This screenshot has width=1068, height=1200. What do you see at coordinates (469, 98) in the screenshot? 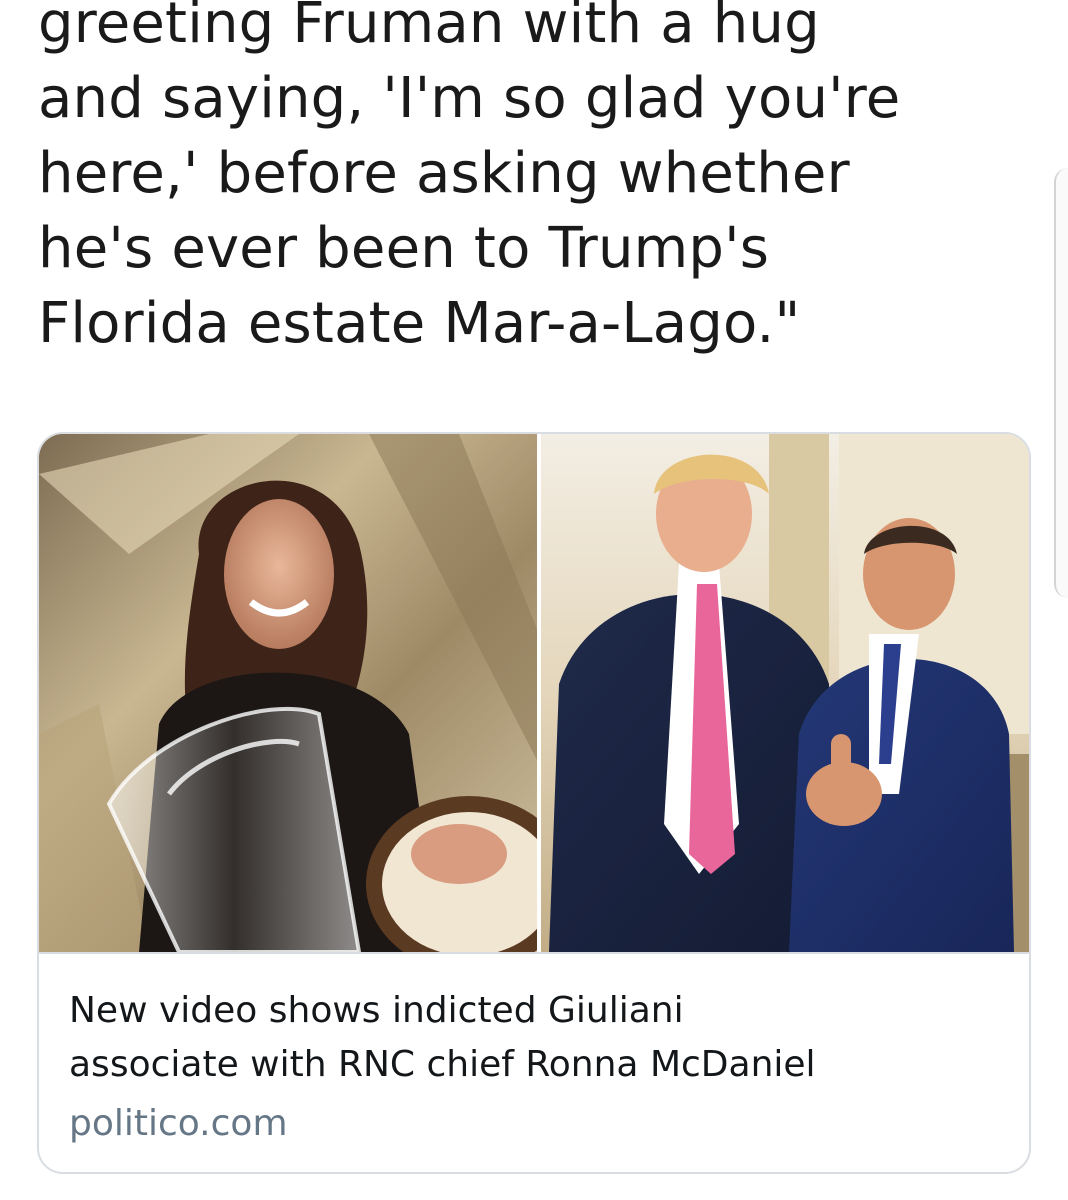
I see `tweet-text-line: and saying, 'I'm so glad you're` at bounding box center [469, 98].